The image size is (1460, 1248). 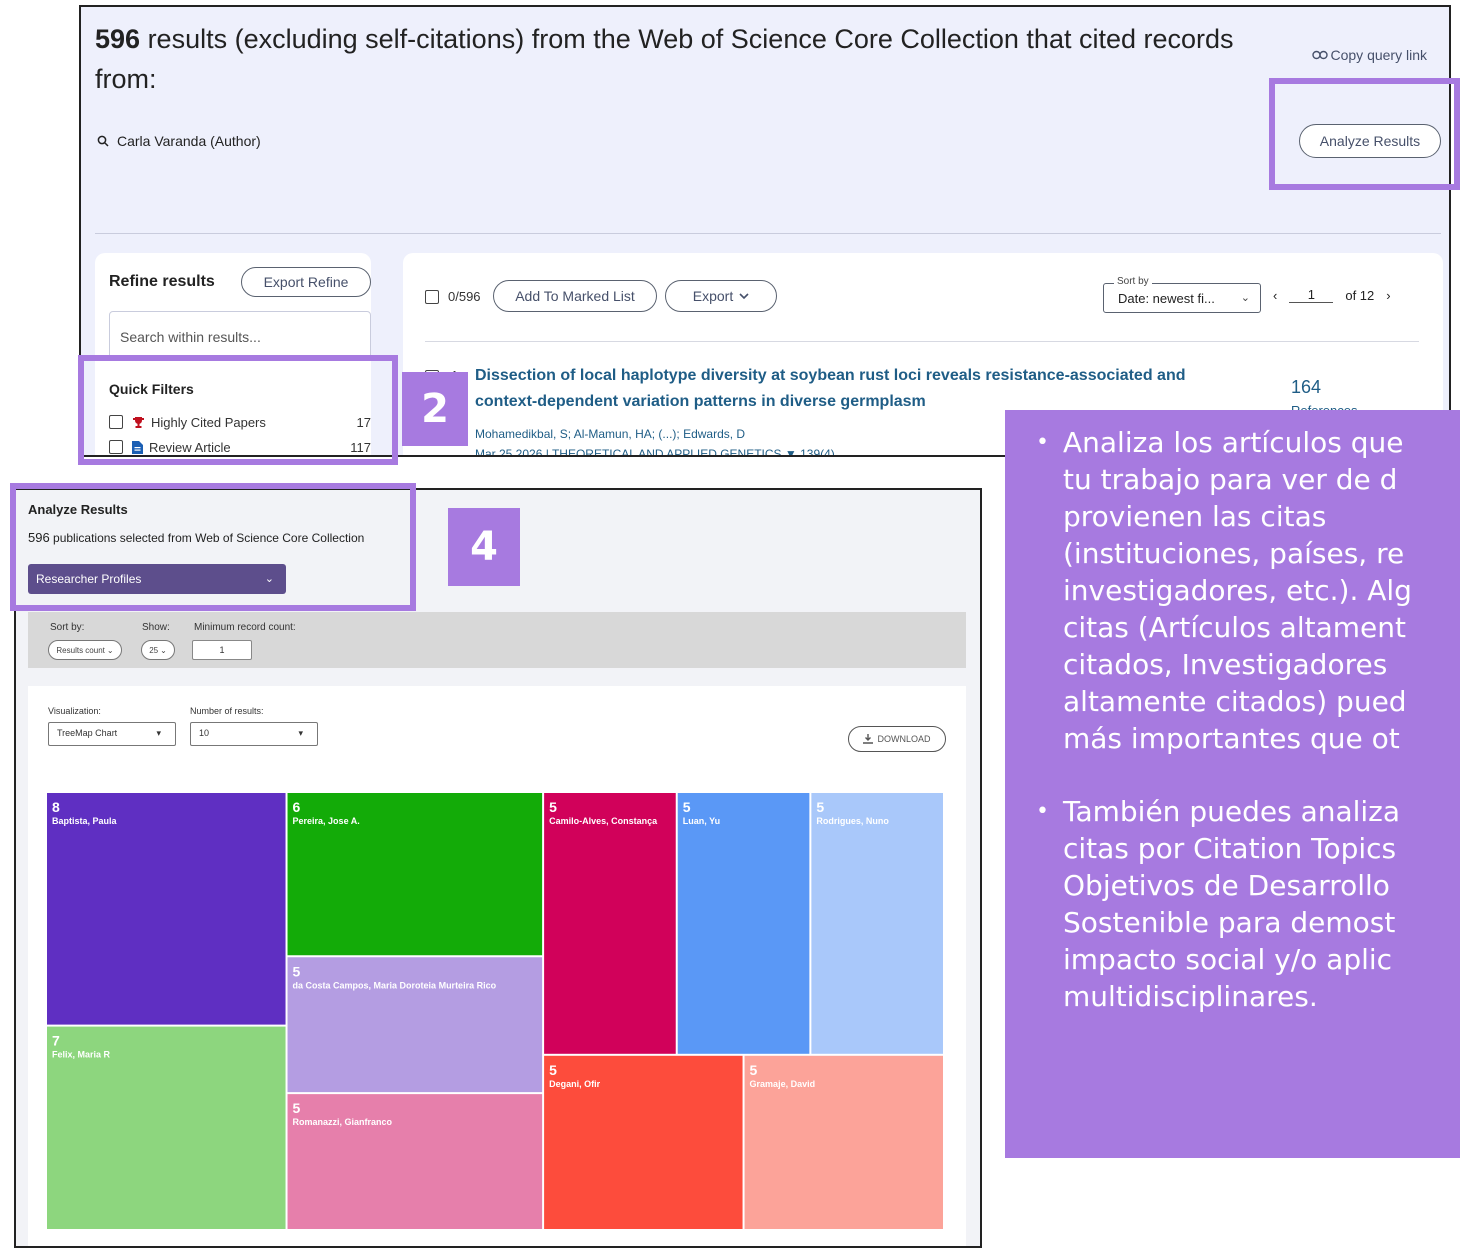 I want to click on sort-by-label: Sort by:, so click(x=67, y=627).